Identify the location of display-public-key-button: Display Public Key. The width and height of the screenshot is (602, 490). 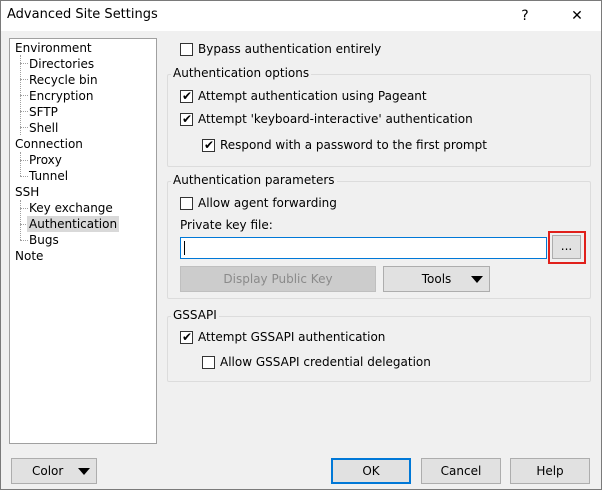
(278, 279).